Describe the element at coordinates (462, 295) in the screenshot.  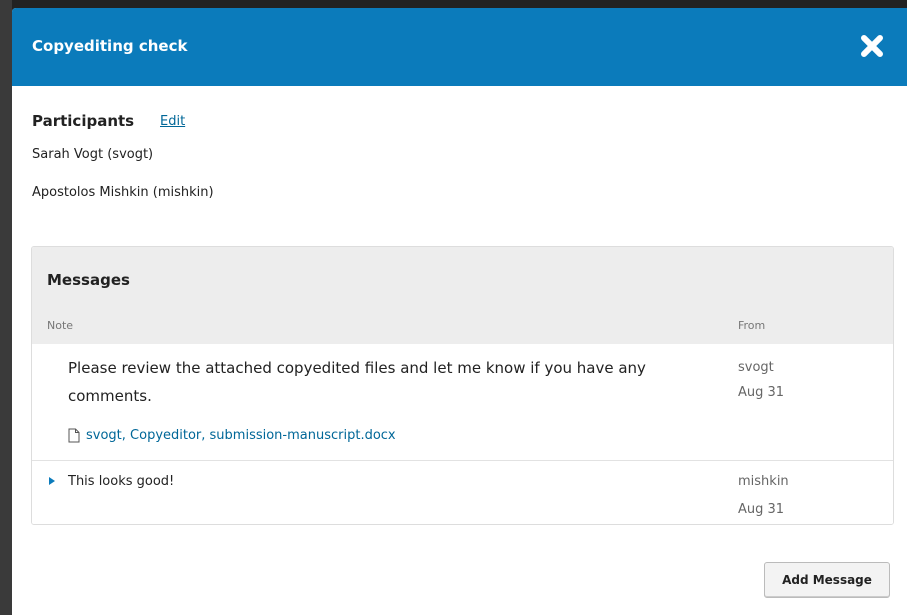
I see `messages-header: Messages Note From` at that location.